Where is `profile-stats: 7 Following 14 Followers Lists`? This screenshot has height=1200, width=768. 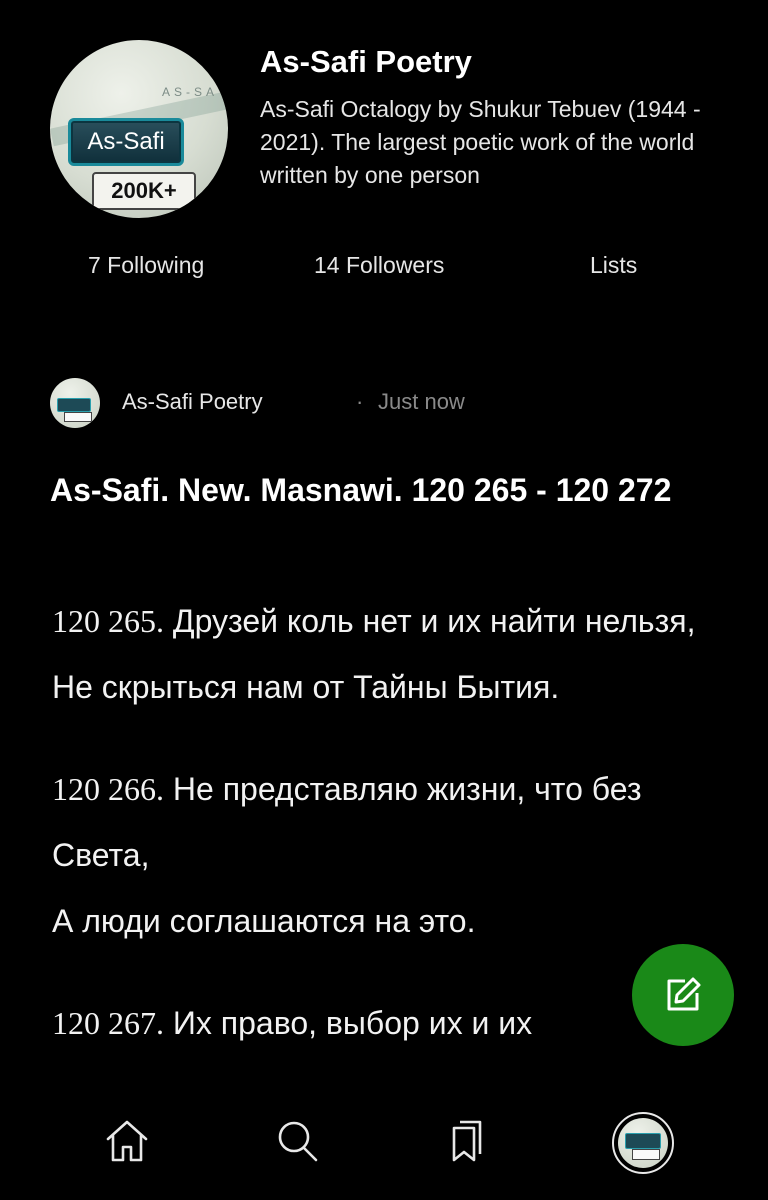
profile-stats: 7 Following 14 Followers Lists is located at coordinates (384, 269).